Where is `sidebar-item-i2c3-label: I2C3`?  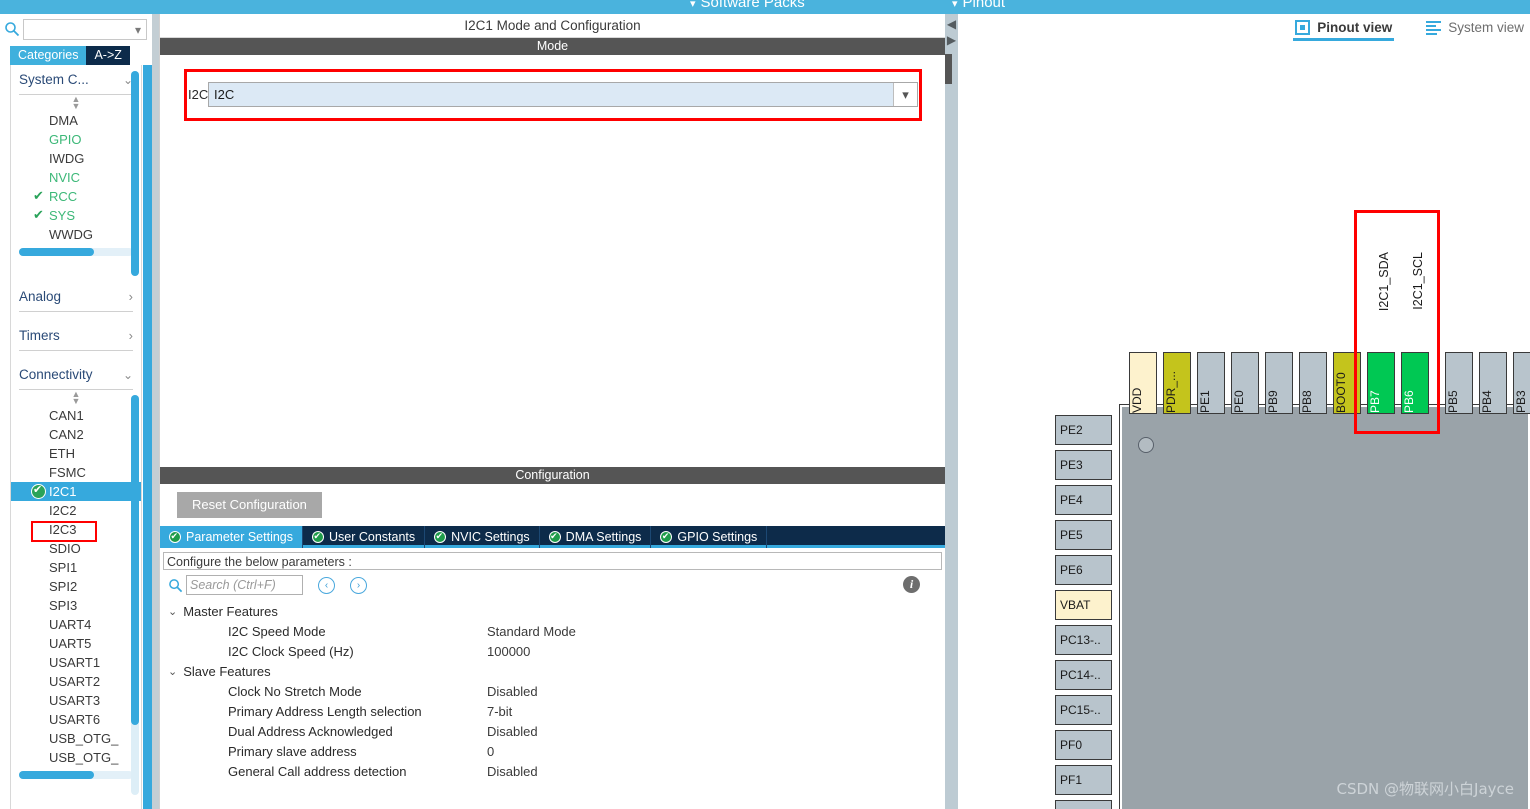 sidebar-item-i2c3-label: I2C3 is located at coordinates (63, 529).